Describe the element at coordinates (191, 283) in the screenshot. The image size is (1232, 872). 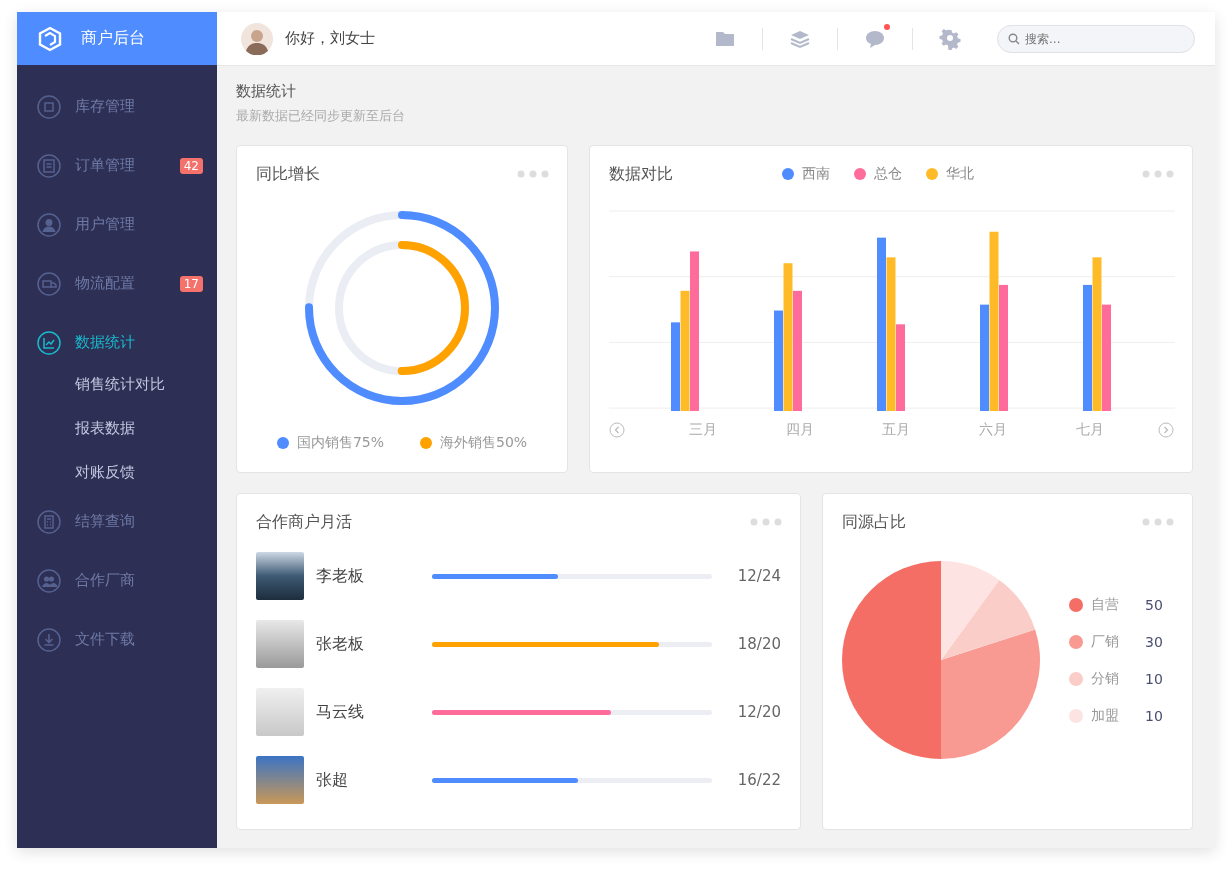
I see `count-badge: 17` at that location.